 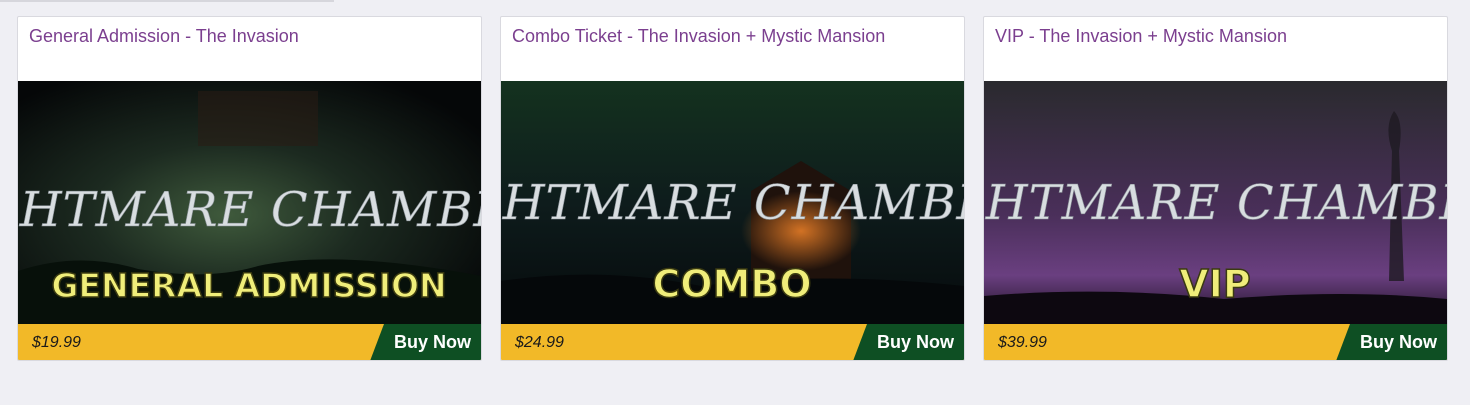 I want to click on price-bar: $24.99 Buy Now, so click(x=732, y=342).